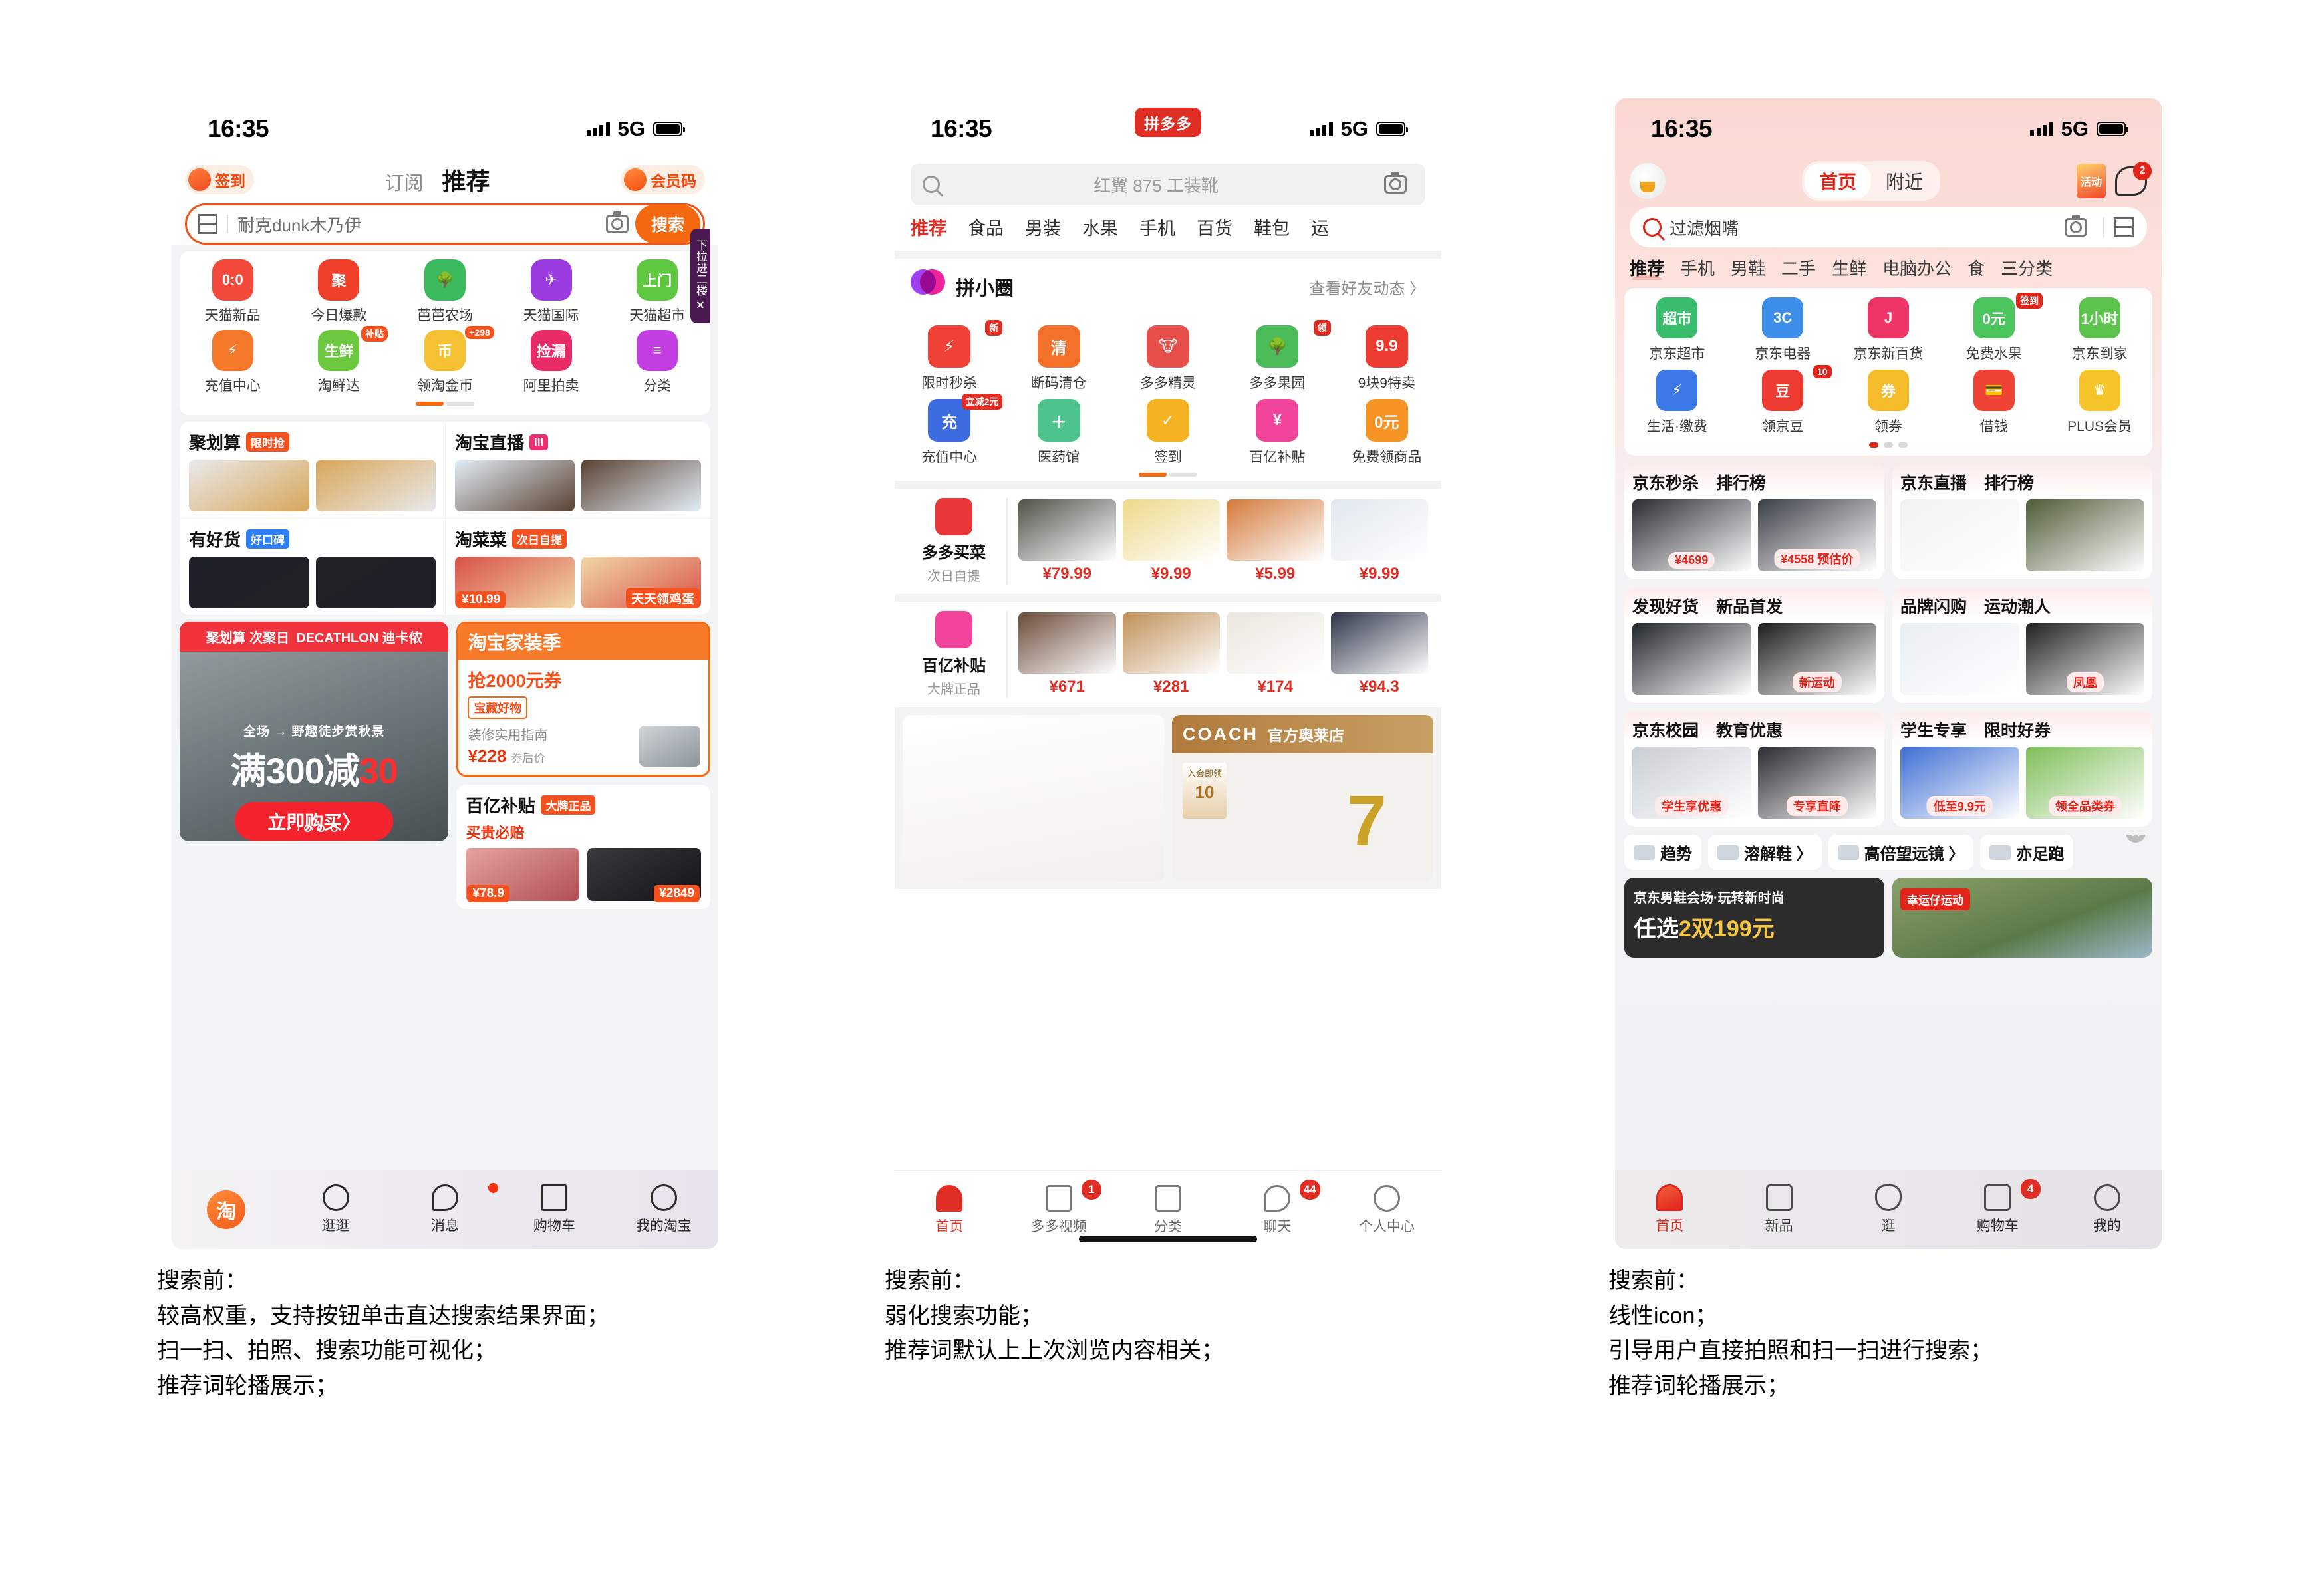 Image resolution: width=2320 pixels, height=1596 pixels. Describe the element at coordinates (314, 821) in the screenshot. I see `buy-now-button: 立即购买〉` at that location.